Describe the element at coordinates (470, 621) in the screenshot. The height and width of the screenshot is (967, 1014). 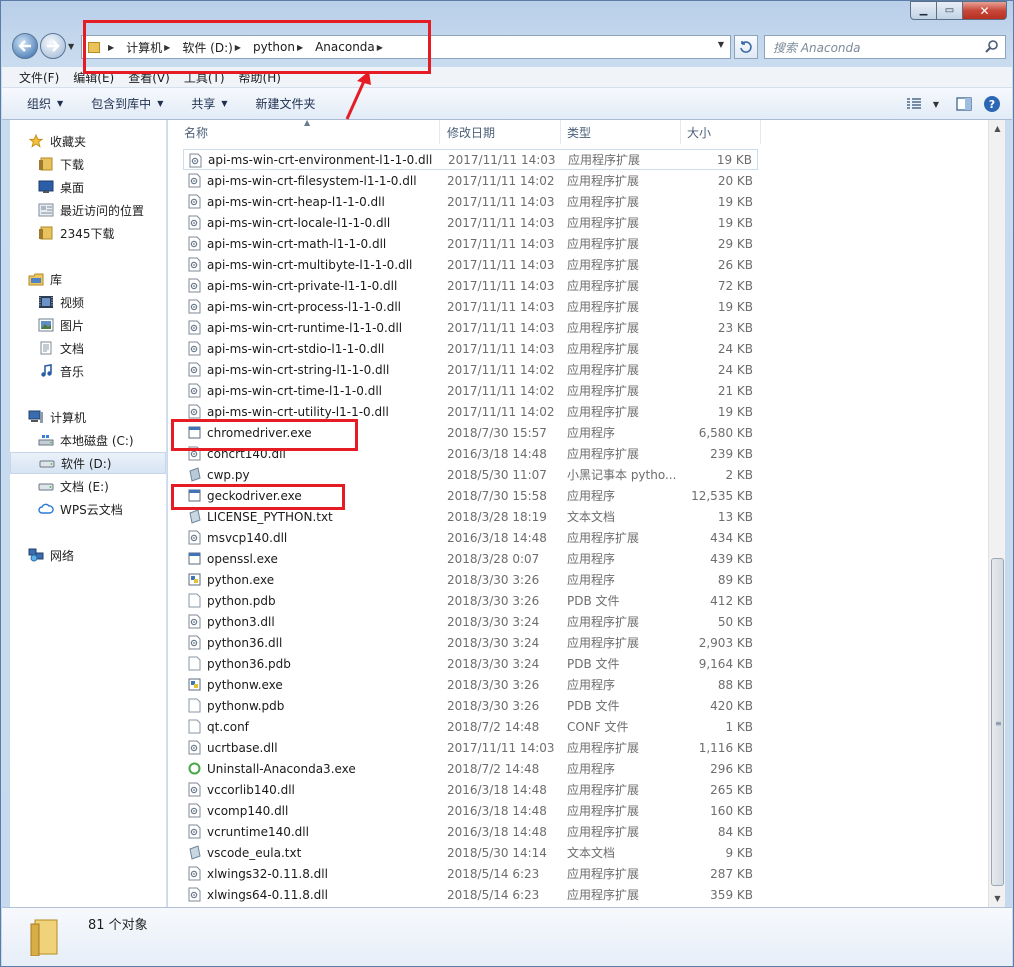
I see `file-row: python3.dll 2018/3/30 3:24 应用程序扩展 50 KB` at that location.